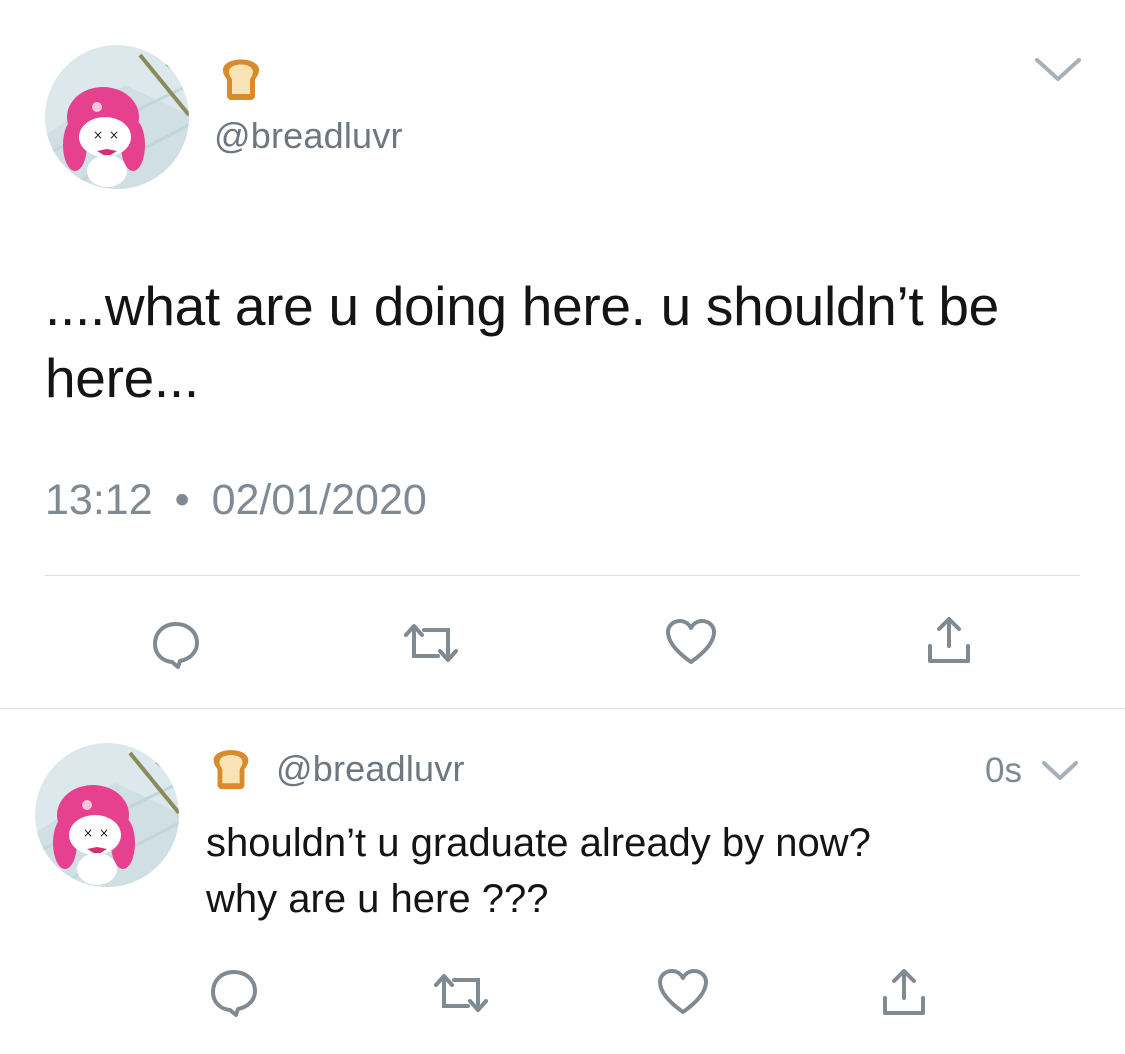 The width and height of the screenshot is (1125, 1054). I want to click on tweet-timestamp: 0s, so click(1003, 770).